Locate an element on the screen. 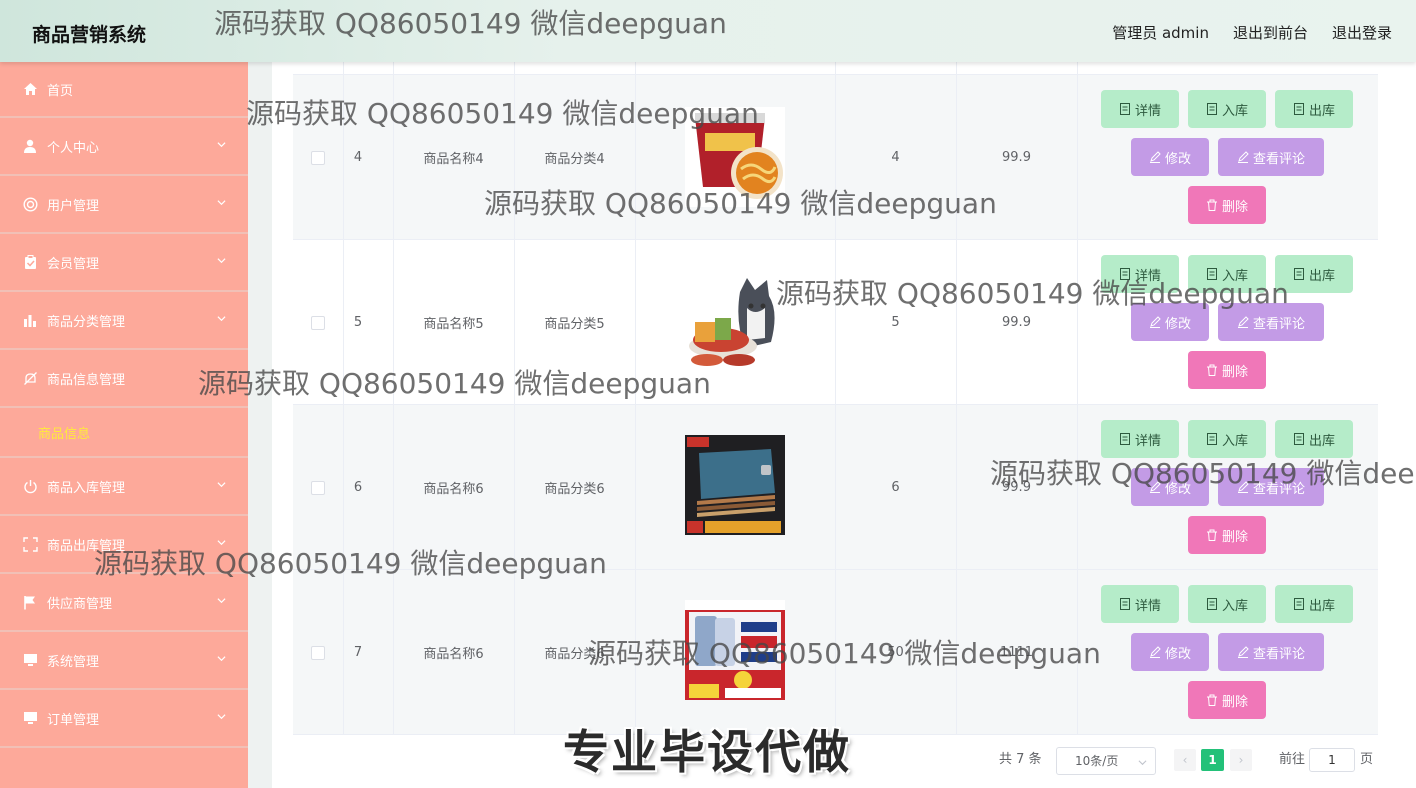  home-icon is located at coordinates (30, 89).